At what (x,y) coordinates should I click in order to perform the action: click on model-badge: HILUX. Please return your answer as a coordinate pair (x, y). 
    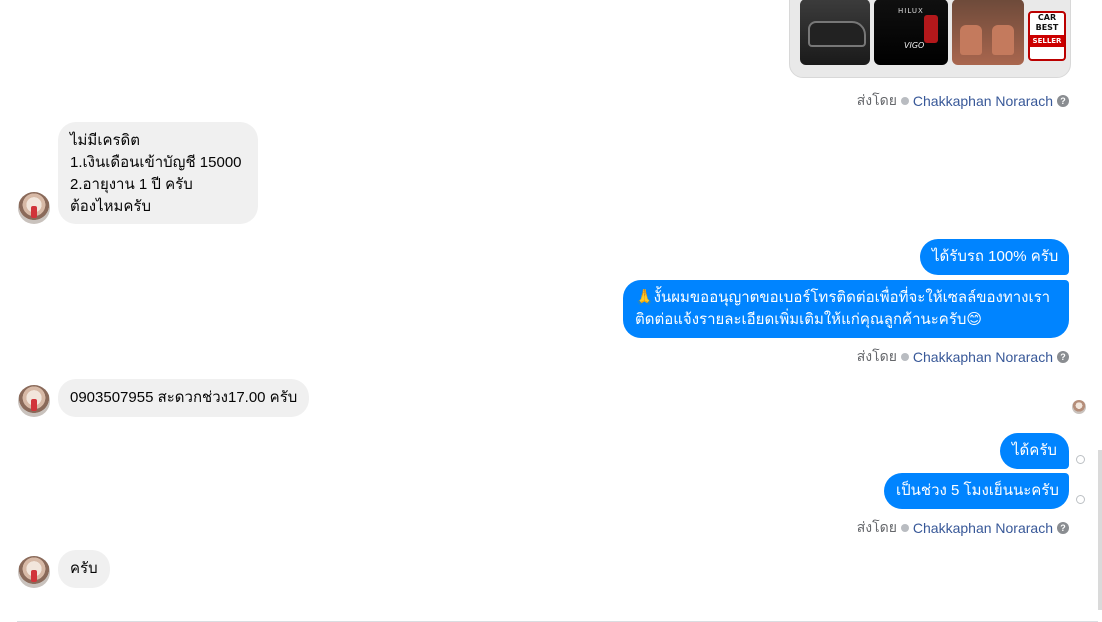
    Looking at the image, I should click on (911, 11).